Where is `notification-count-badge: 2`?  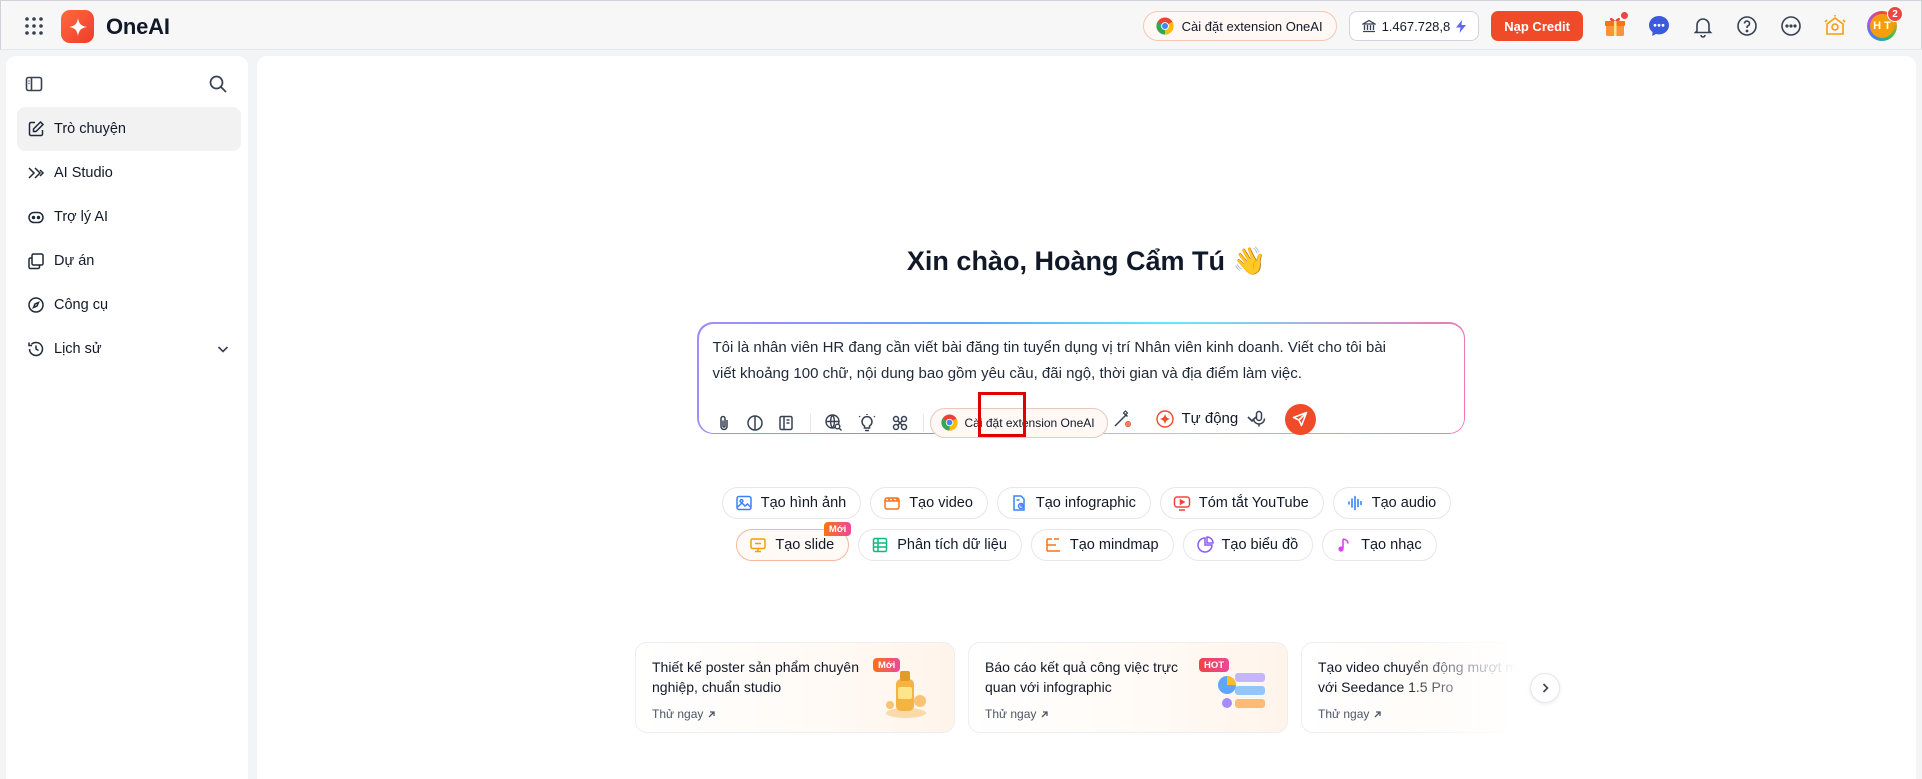
notification-count-badge: 2 is located at coordinates (1895, 14).